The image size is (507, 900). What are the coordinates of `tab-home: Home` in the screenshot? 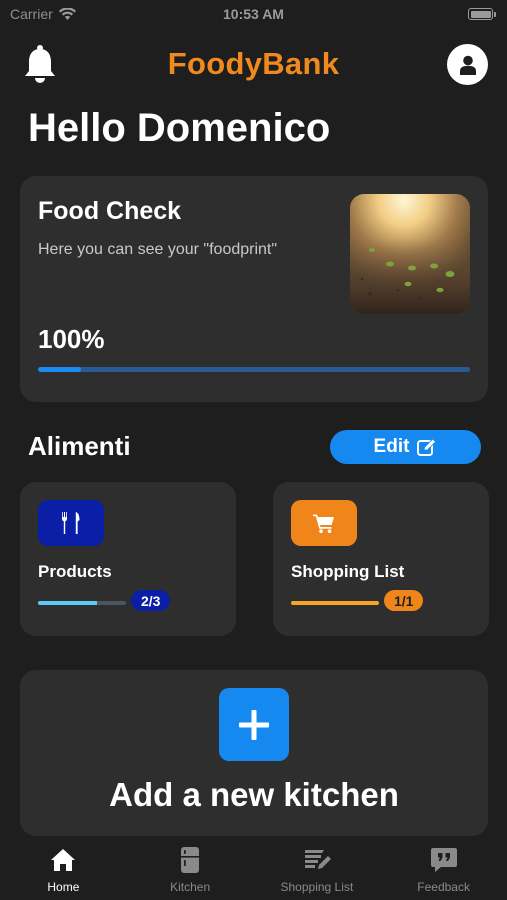 It's located at (63, 869).